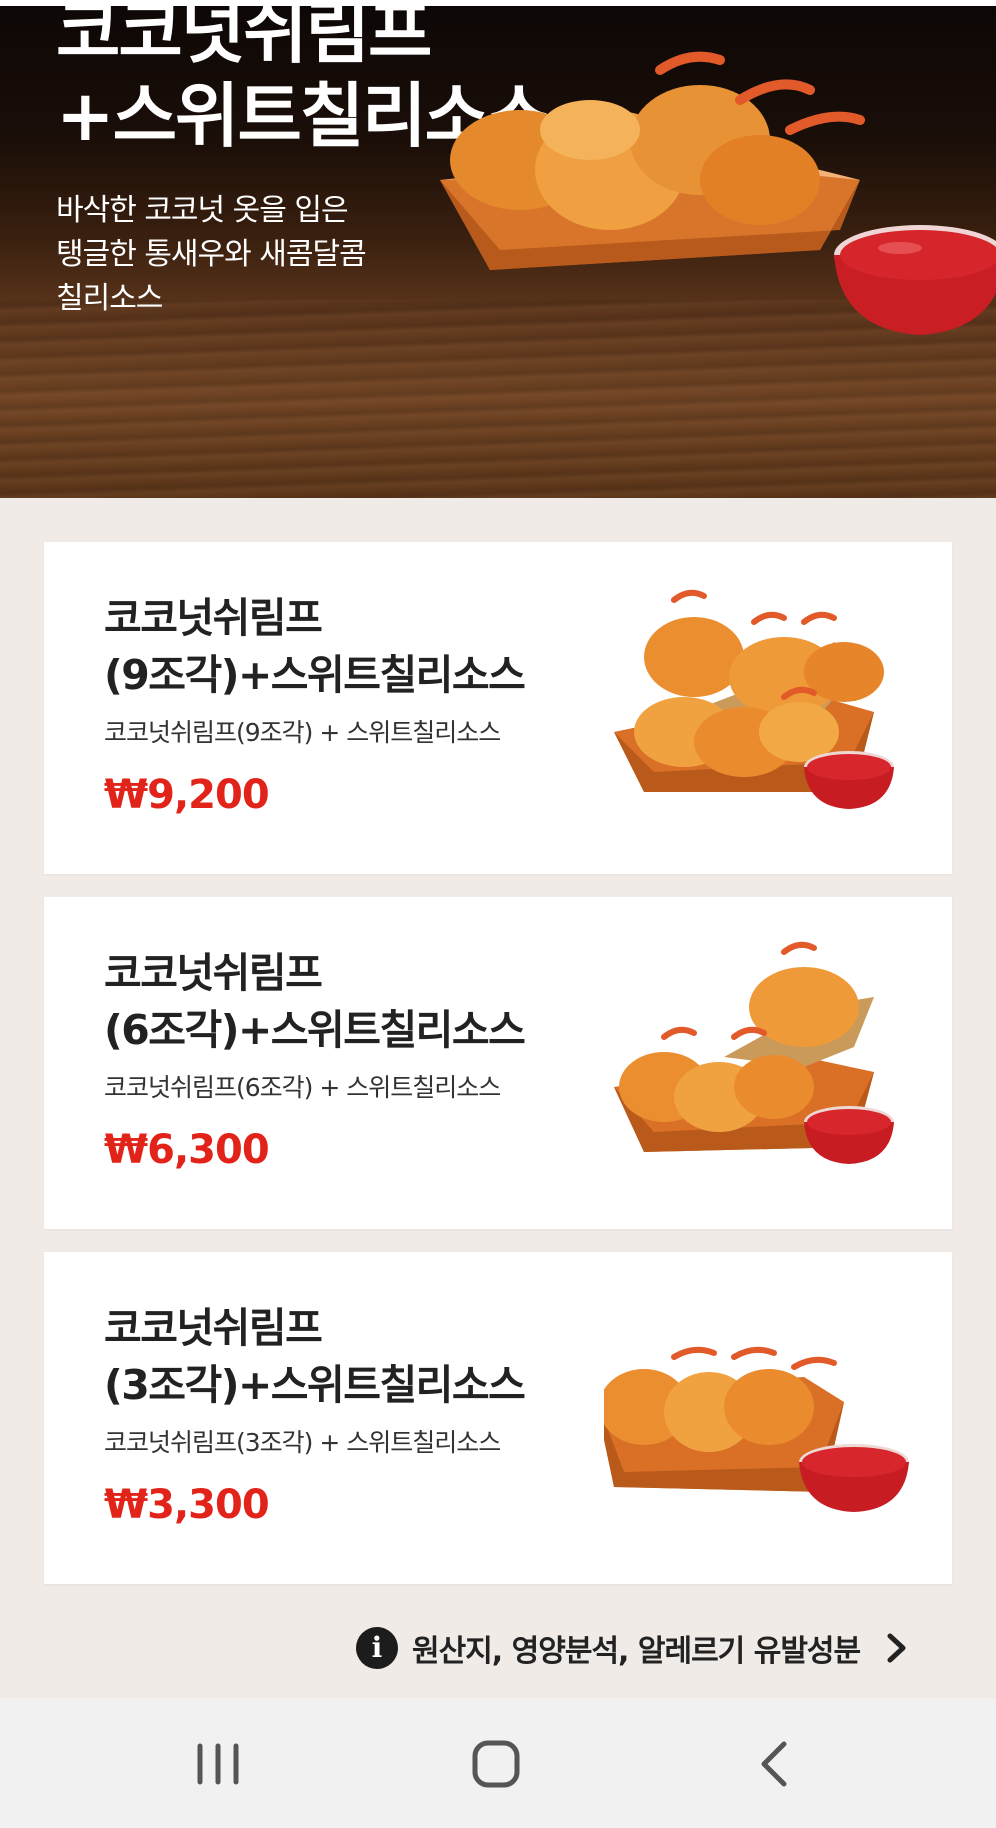 Image resolution: width=996 pixels, height=1828 pixels. I want to click on product-price: ₩3,300, so click(187, 1505).